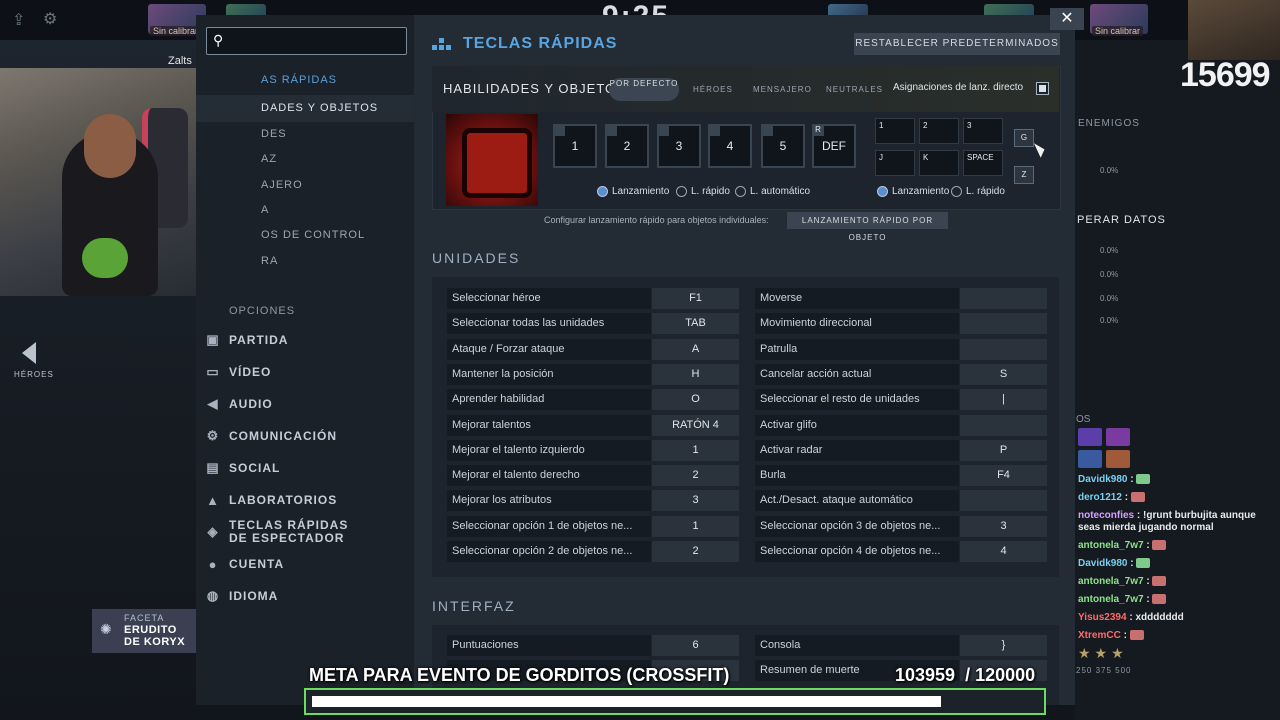 This screenshot has height=720, width=1280. I want to click on nav-label: VÍDEO, so click(250, 372).